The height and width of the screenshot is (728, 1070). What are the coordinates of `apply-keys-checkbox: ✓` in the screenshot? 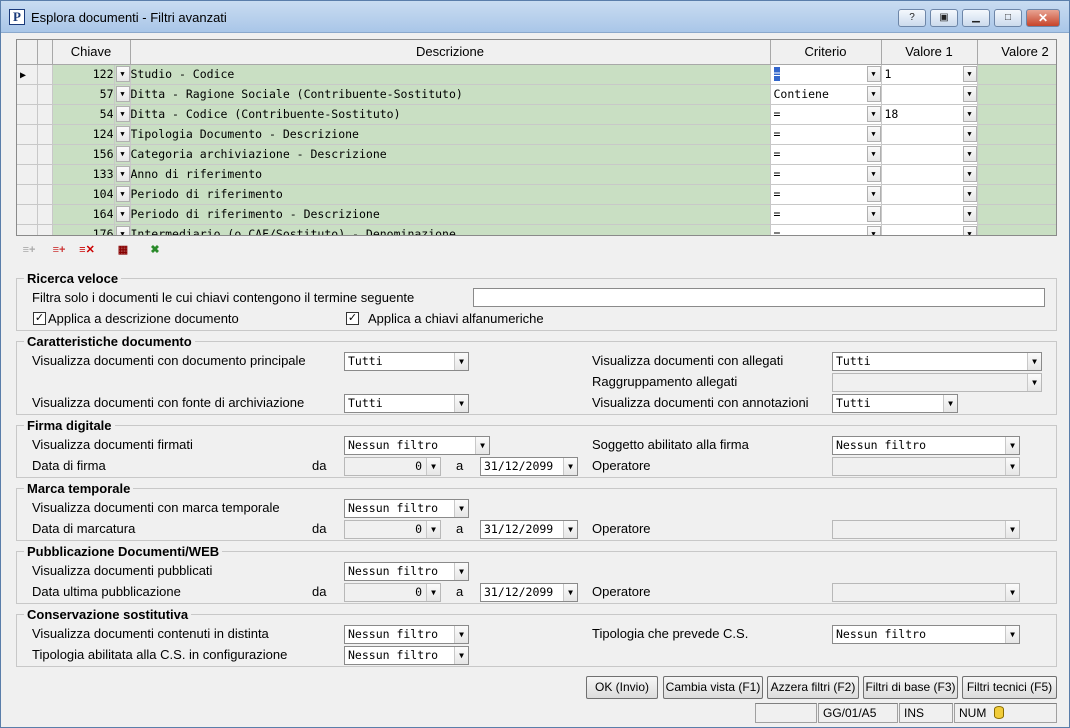 It's located at (352, 318).